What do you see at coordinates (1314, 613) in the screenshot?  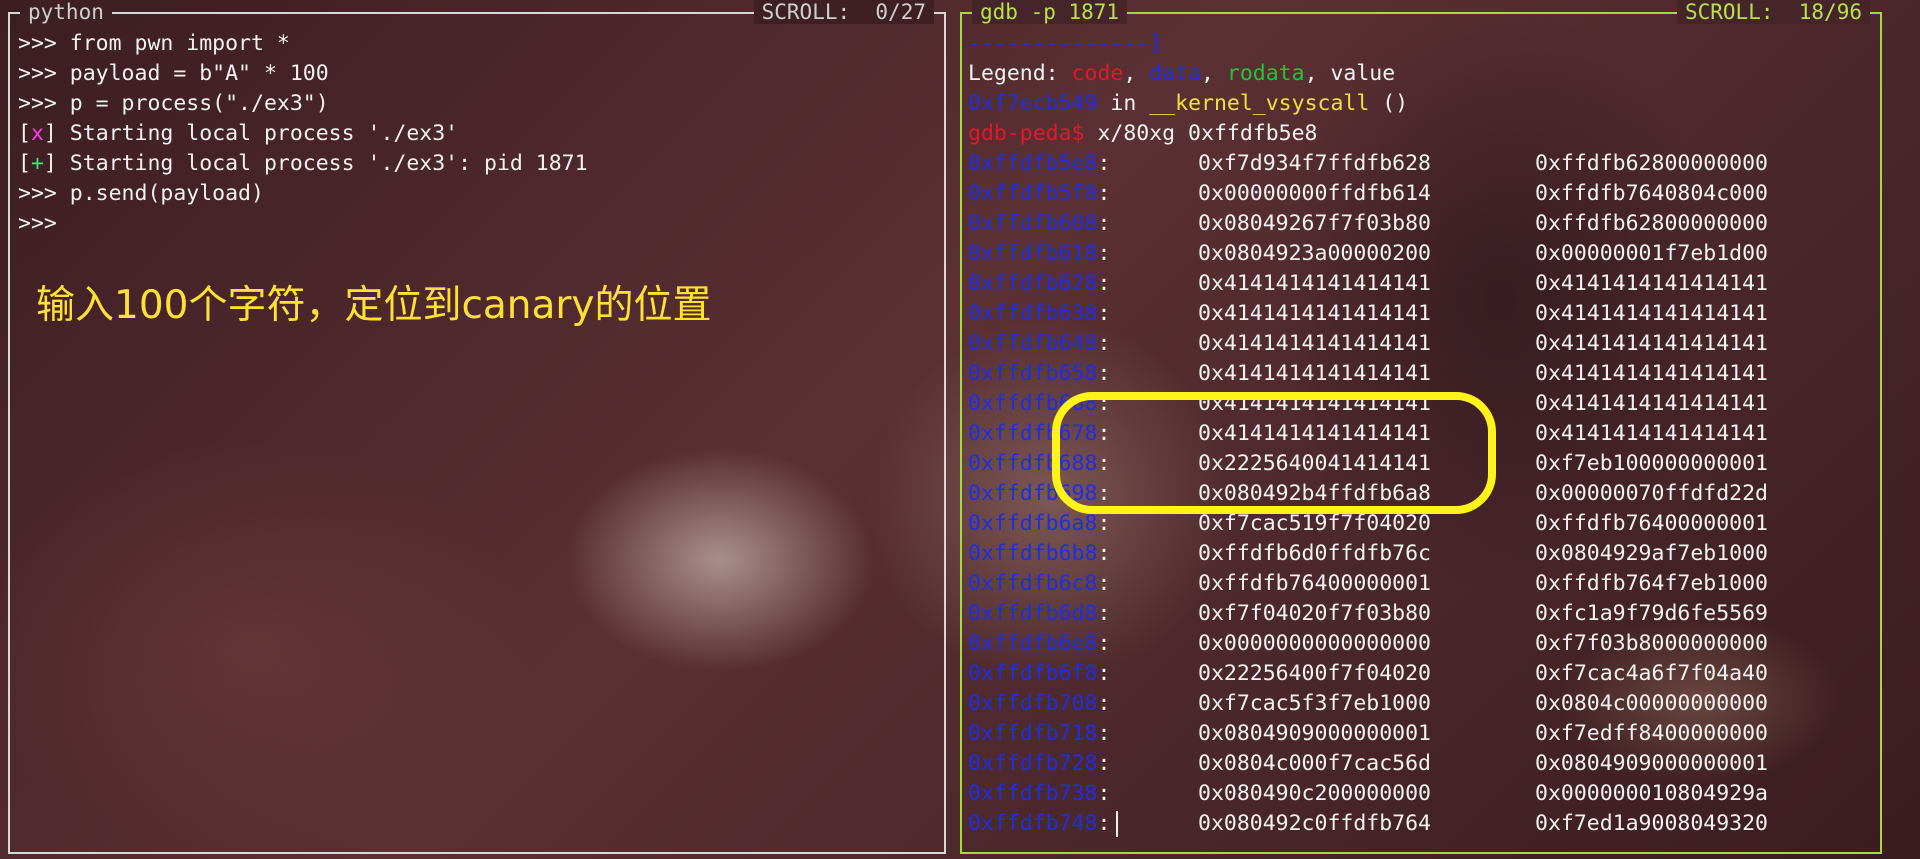 I see `memory-value: 0xf7f04020f7f03b80` at bounding box center [1314, 613].